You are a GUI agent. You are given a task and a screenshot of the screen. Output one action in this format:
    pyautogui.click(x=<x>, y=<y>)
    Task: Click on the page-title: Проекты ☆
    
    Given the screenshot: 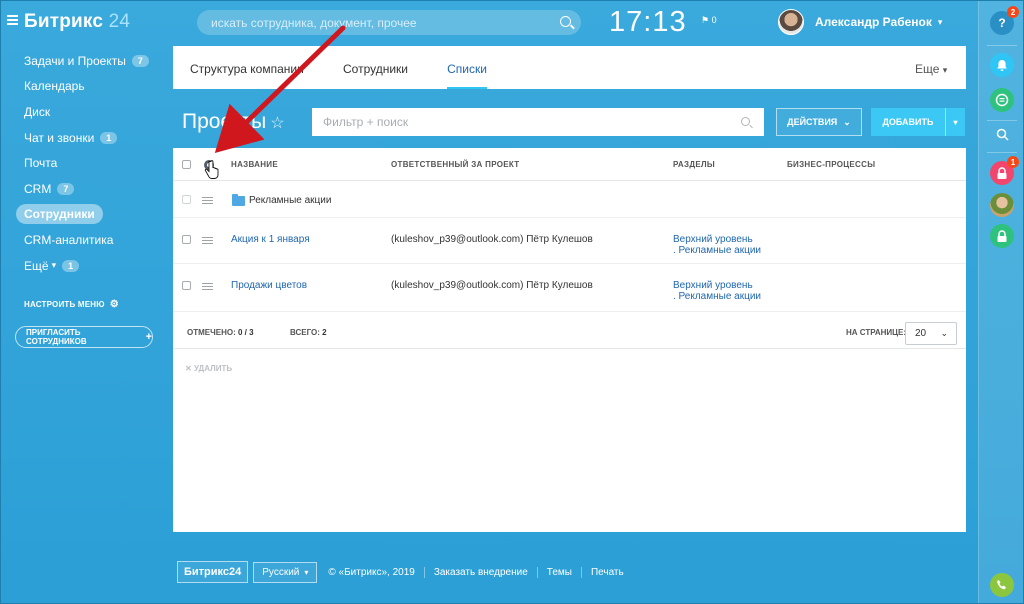 What is the action you would take?
    pyautogui.click(x=233, y=122)
    